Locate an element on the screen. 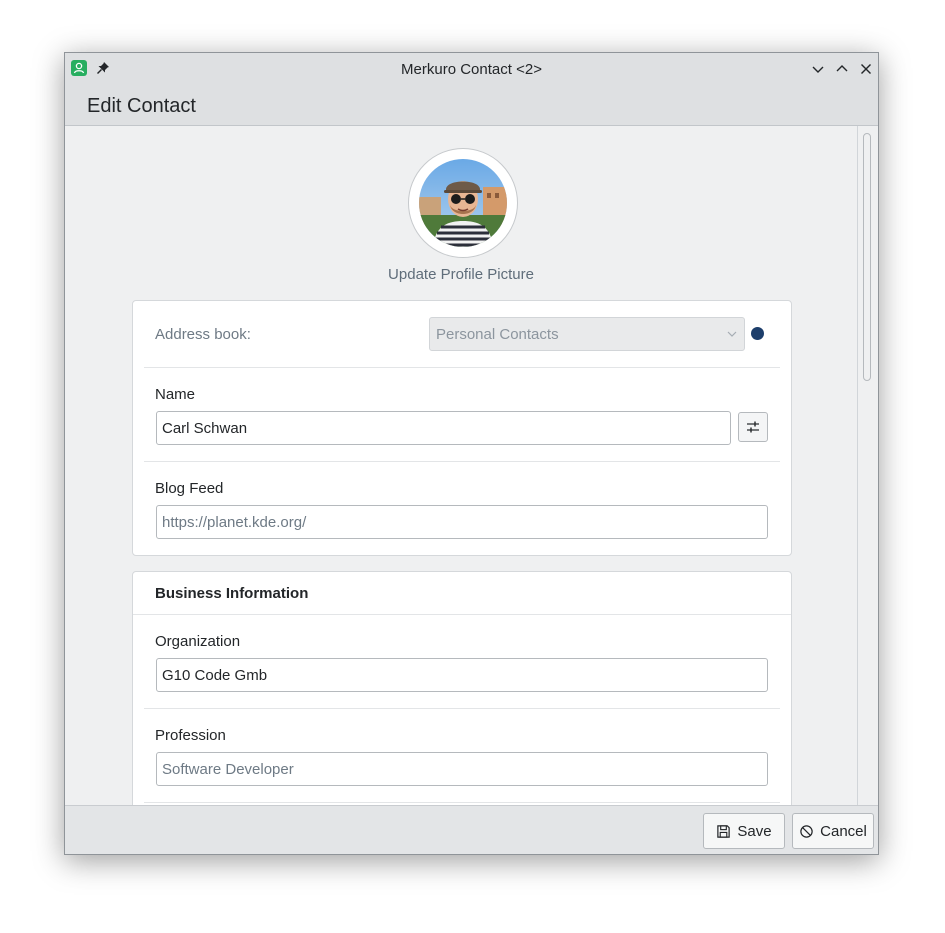 The width and height of the screenshot is (945, 933). update-profile-picture-link: Update Profile Picture is located at coordinates (461, 274).